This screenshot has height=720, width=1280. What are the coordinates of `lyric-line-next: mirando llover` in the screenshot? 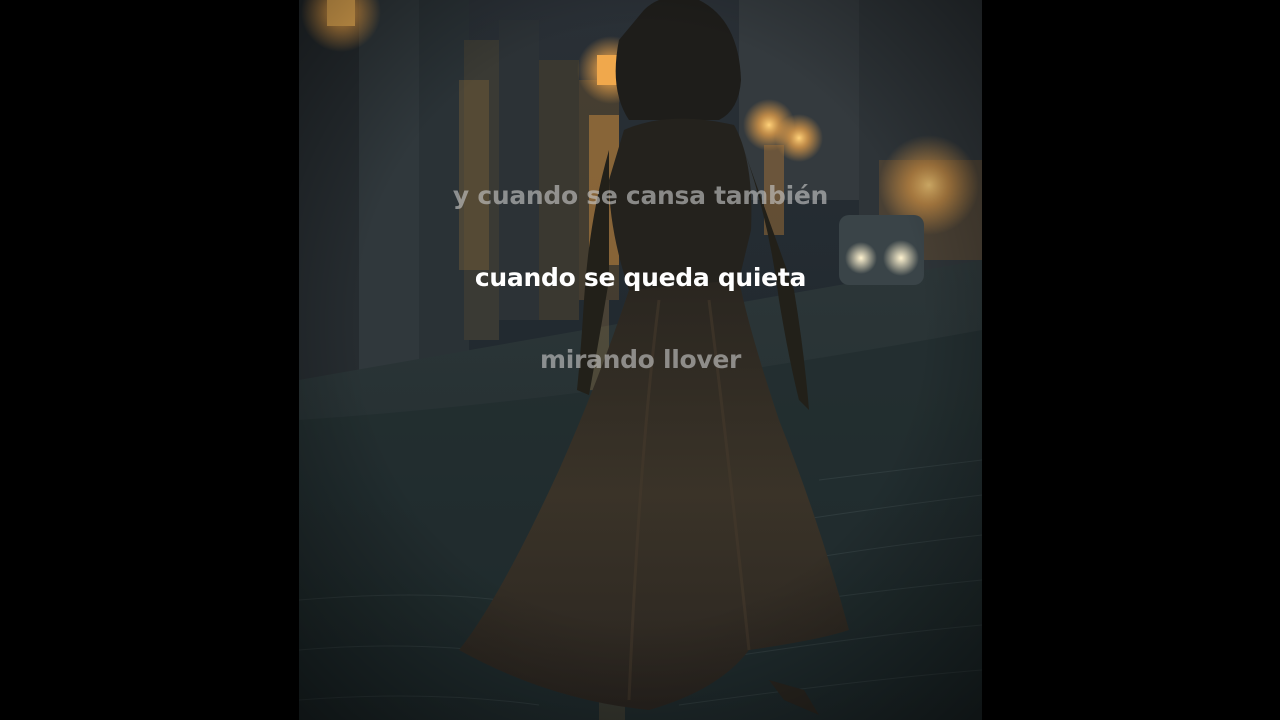 It's located at (640, 359).